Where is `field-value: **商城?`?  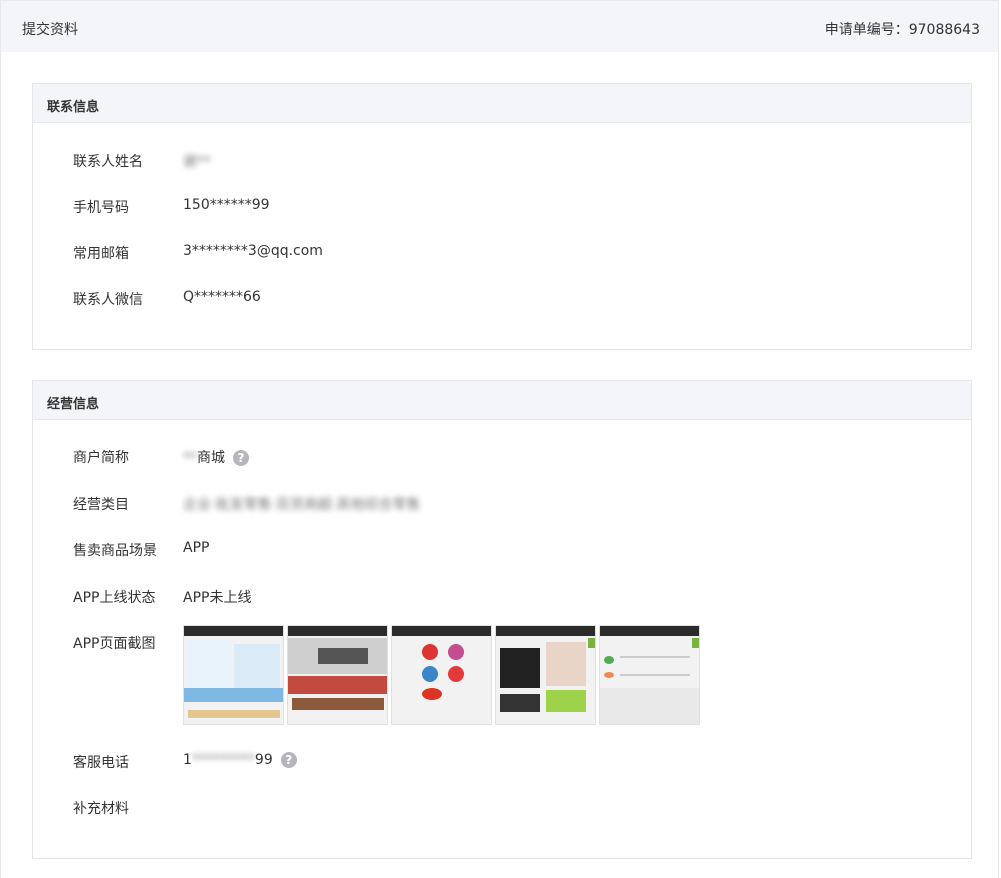 field-value: **商城? is located at coordinates (216, 457).